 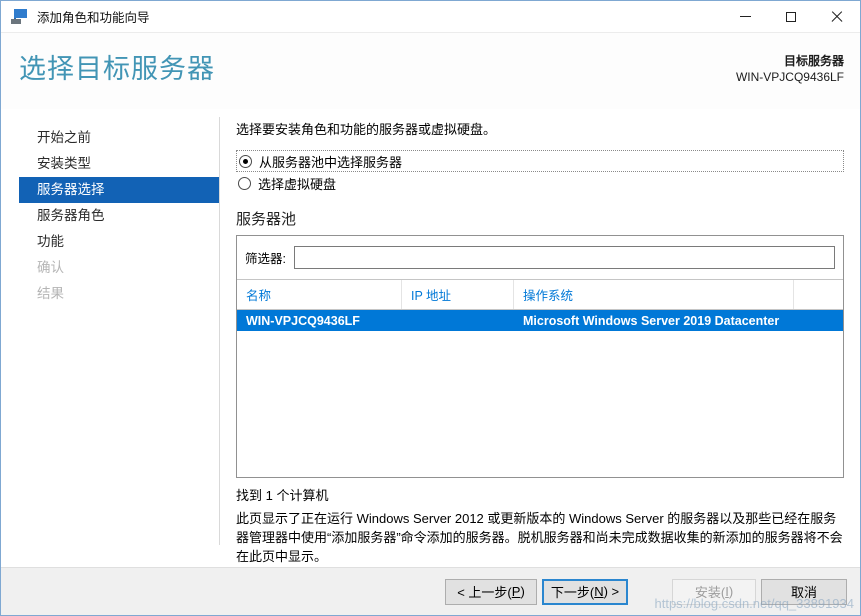 What do you see at coordinates (331, 162) in the screenshot?
I see `radio-select-from-pool-label: 从服务器池中选择服务器` at bounding box center [331, 162].